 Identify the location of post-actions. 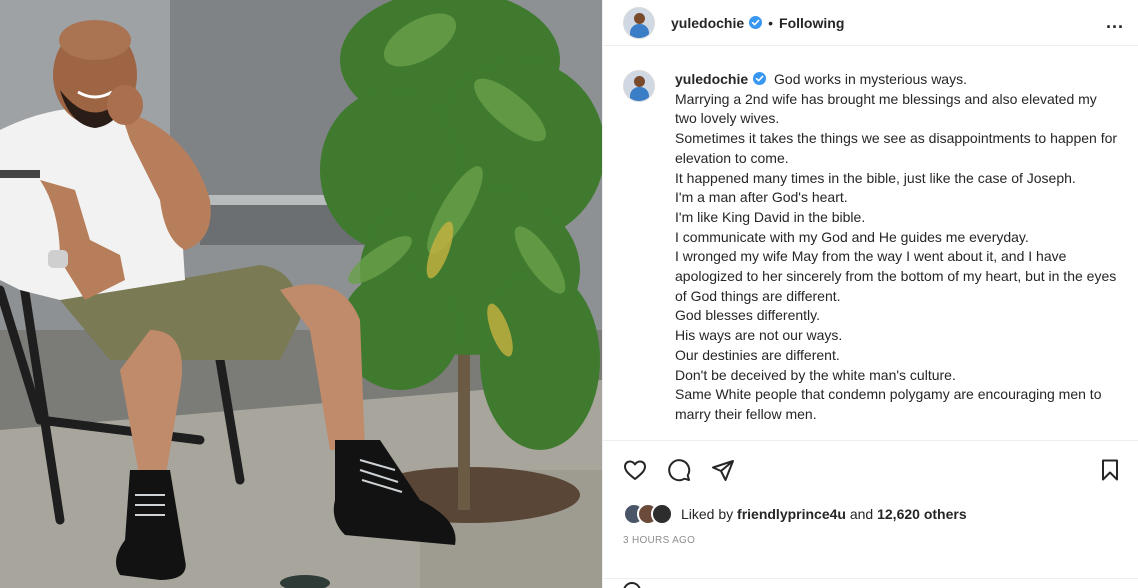
(870, 470).